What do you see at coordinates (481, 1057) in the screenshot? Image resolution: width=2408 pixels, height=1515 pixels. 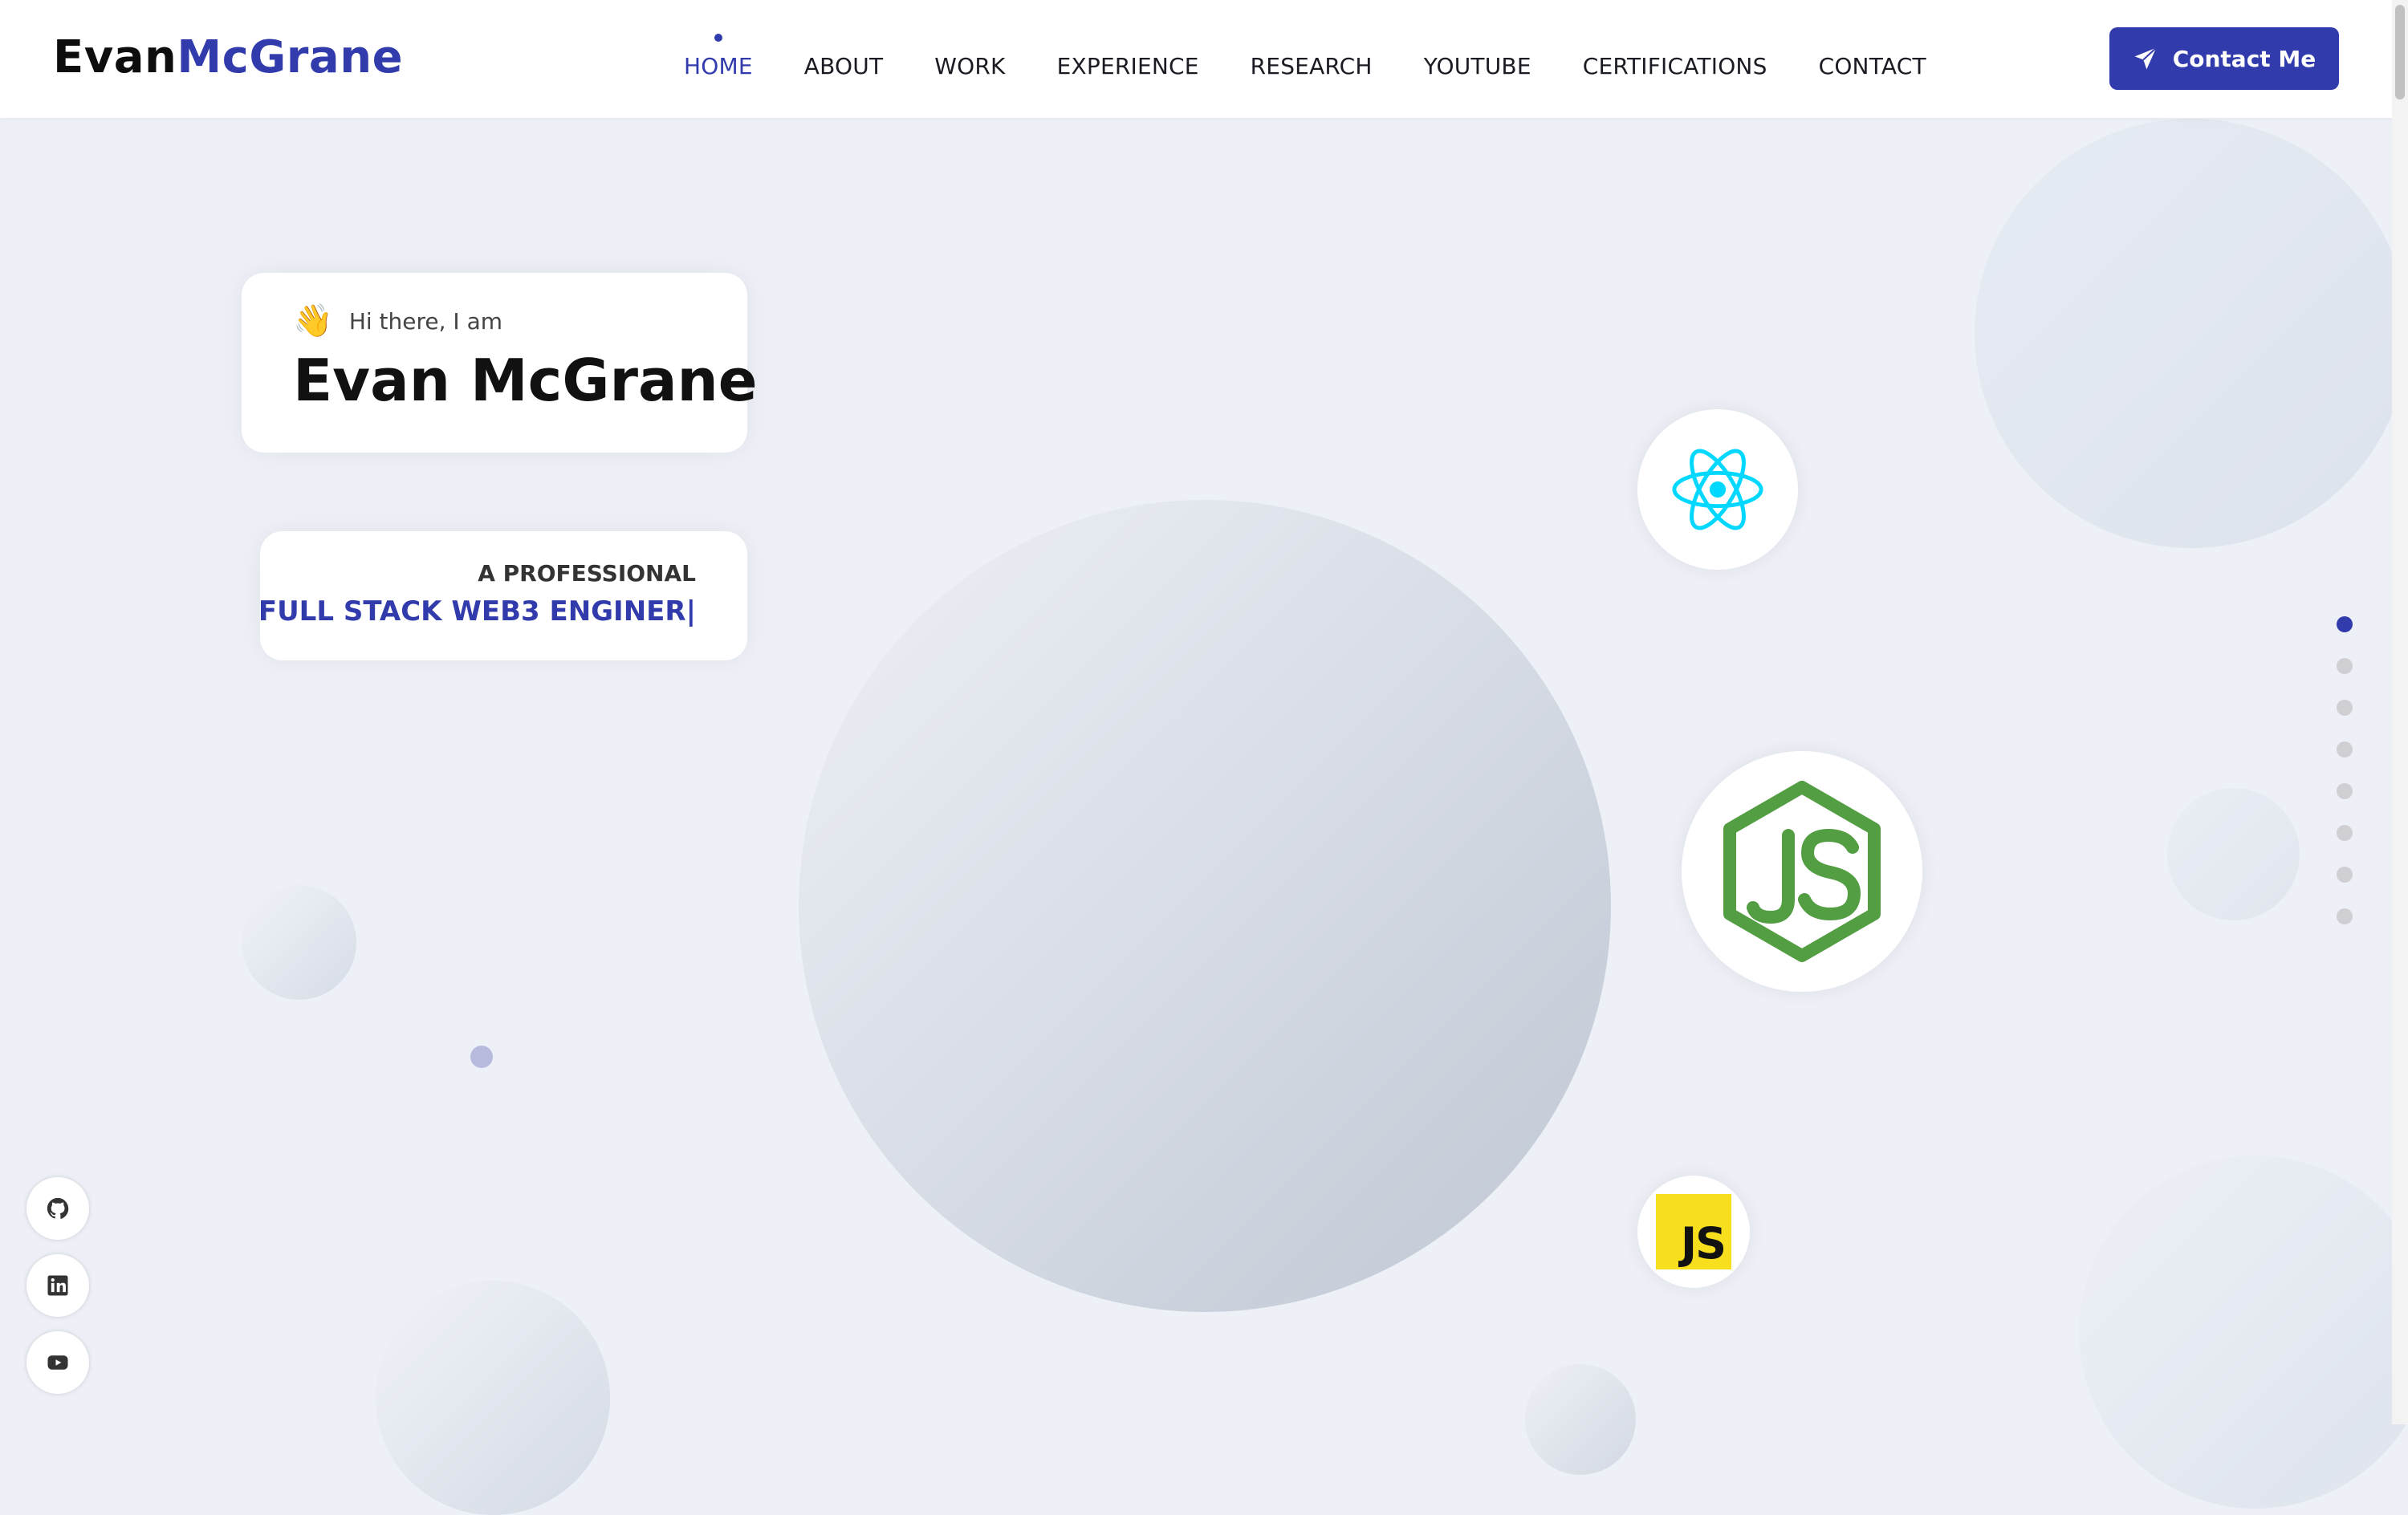 I see `decorative-dot` at bounding box center [481, 1057].